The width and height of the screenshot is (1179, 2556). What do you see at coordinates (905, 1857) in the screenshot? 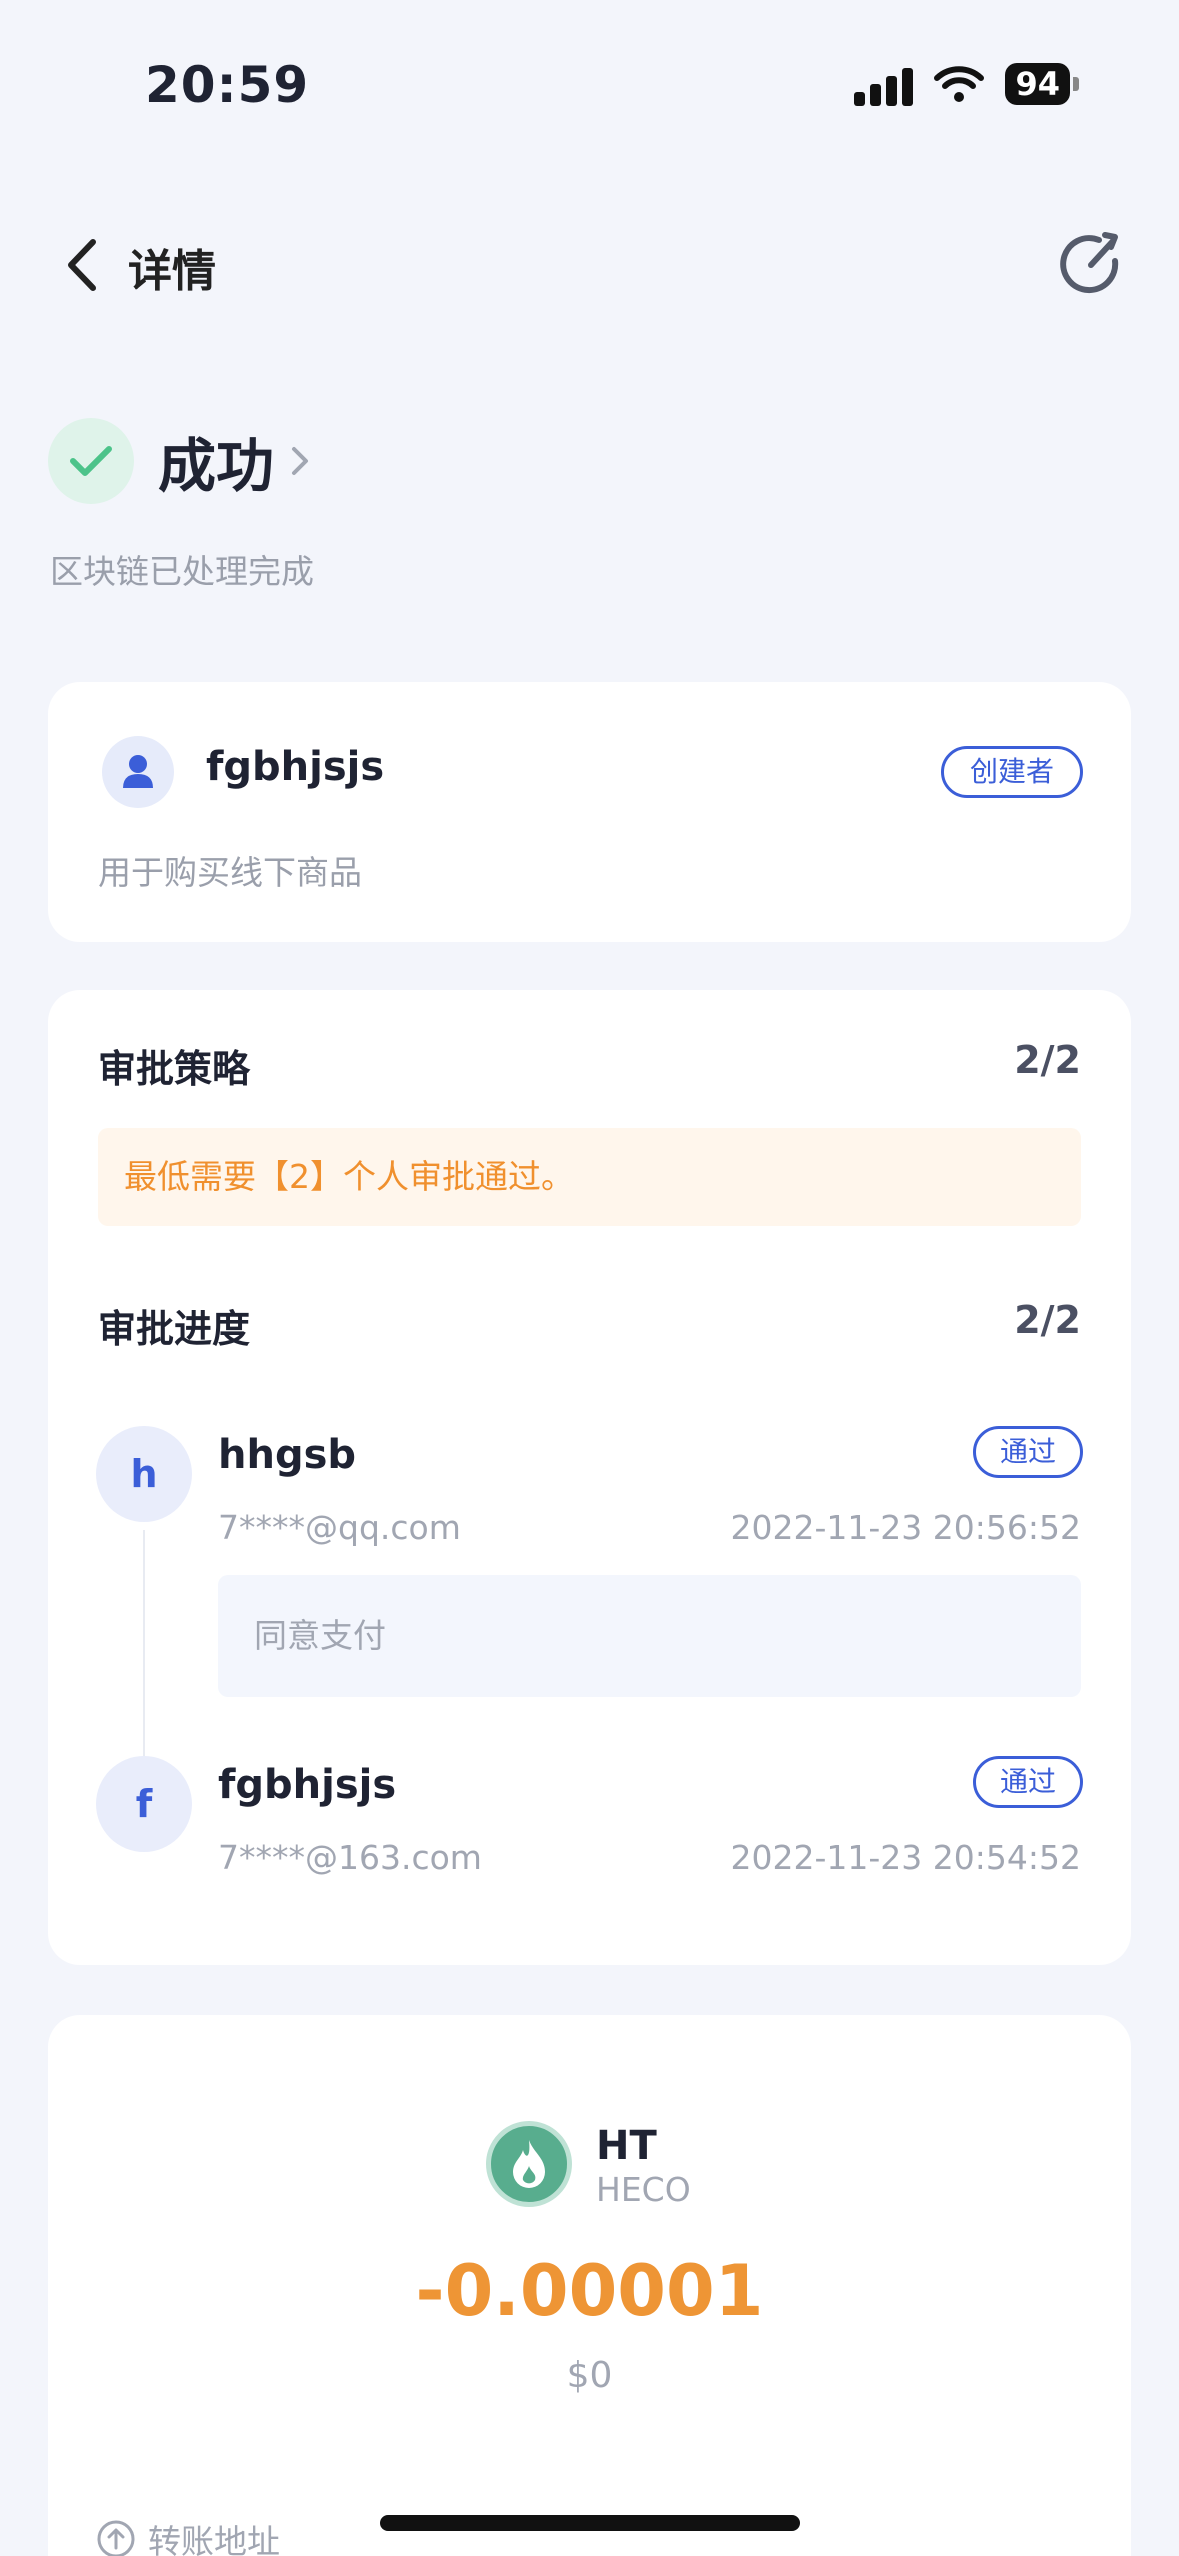
I see `approval-time: 2022-11-23 20:54:52` at bounding box center [905, 1857].